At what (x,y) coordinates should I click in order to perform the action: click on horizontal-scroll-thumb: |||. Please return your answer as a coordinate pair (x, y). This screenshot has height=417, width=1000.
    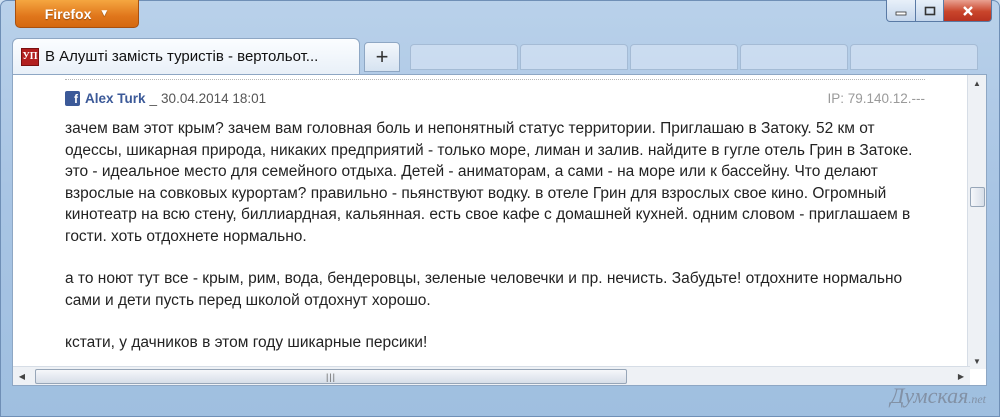
    Looking at the image, I should click on (331, 376).